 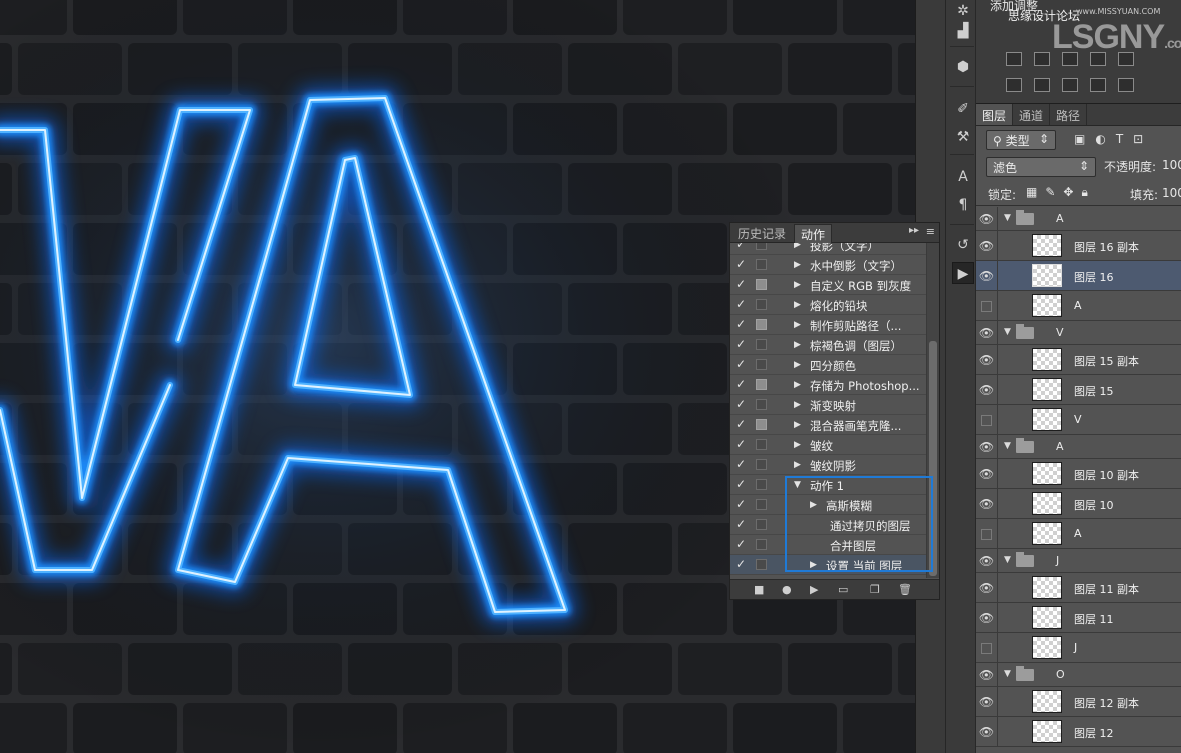 I want to click on blend-mode-select: 滤色 ⇕, so click(x=1041, y=167).